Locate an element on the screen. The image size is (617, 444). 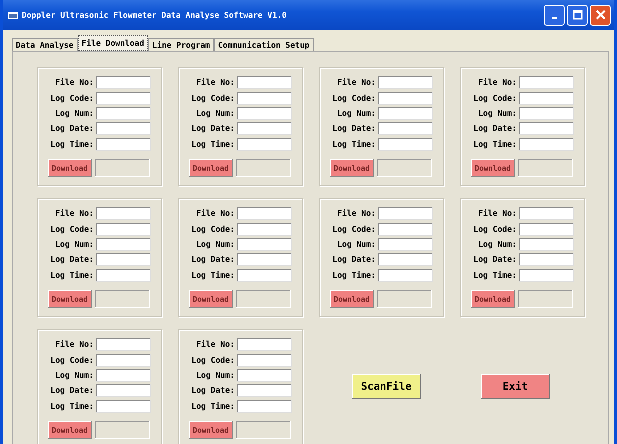
minimize-button is located at coordinates (554, 15).